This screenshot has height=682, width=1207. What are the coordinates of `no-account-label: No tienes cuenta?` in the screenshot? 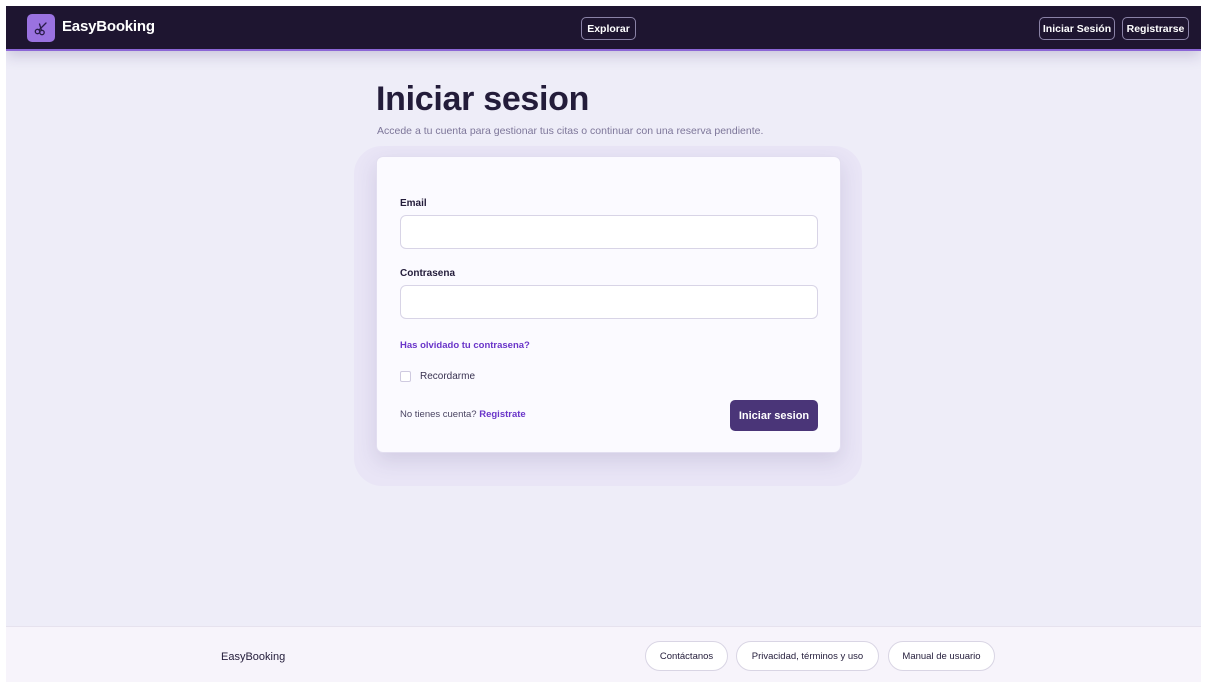 It's located at (438, 414).